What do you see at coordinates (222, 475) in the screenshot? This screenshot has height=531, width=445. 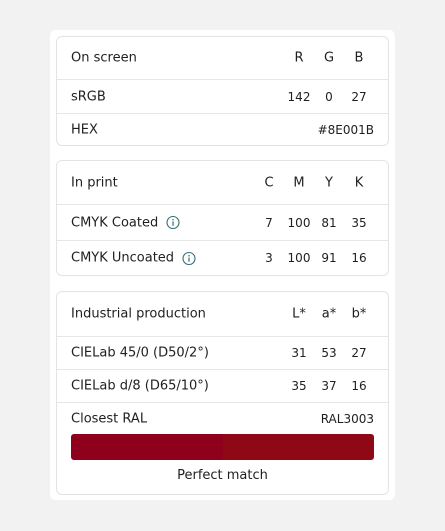 I see `match-status: Perfect match` at bounding box center [222, 475].